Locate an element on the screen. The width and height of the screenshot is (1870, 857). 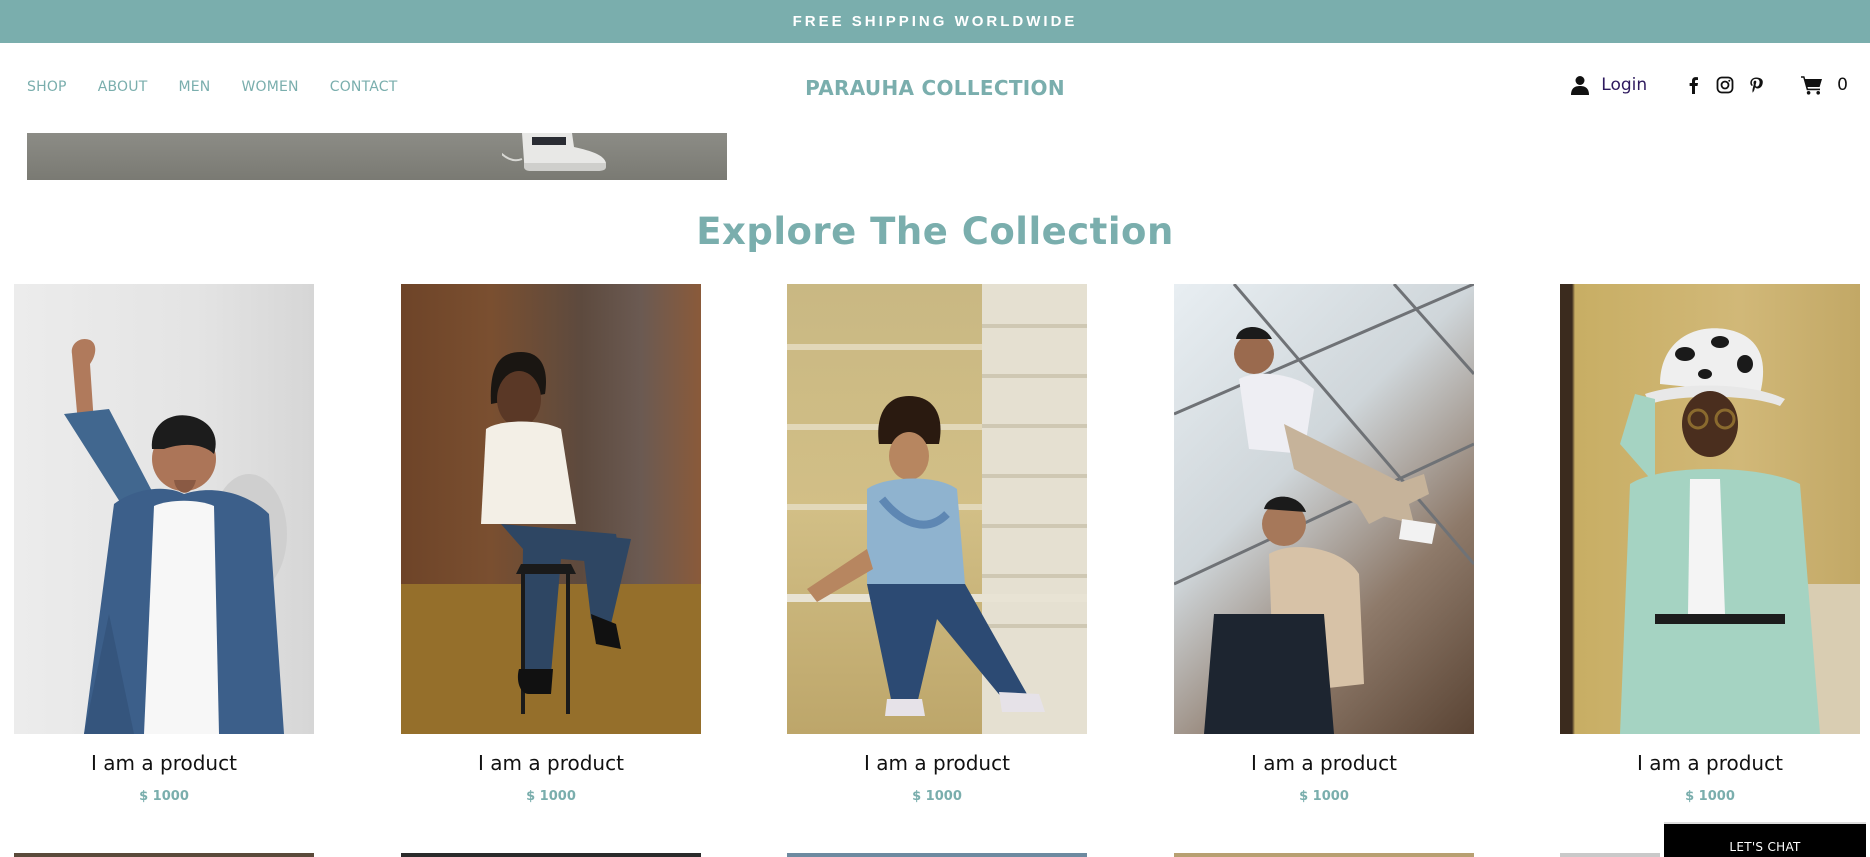
cart-icon is located at coordinates (1812, 85).